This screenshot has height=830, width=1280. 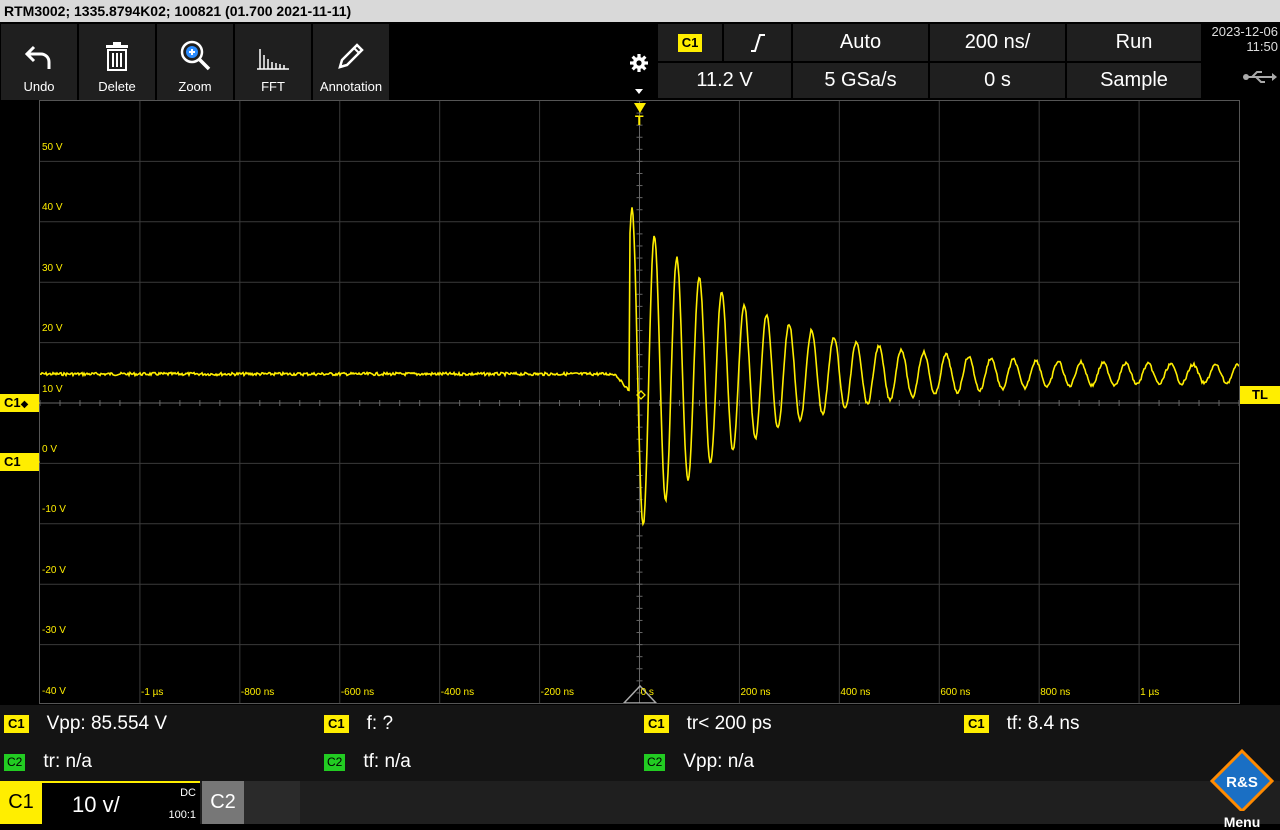 What do you see at coordinates (358, 724) in the screenshot?
I see `measurement-2: C1 f: ?` at bounding box center [358, 724].